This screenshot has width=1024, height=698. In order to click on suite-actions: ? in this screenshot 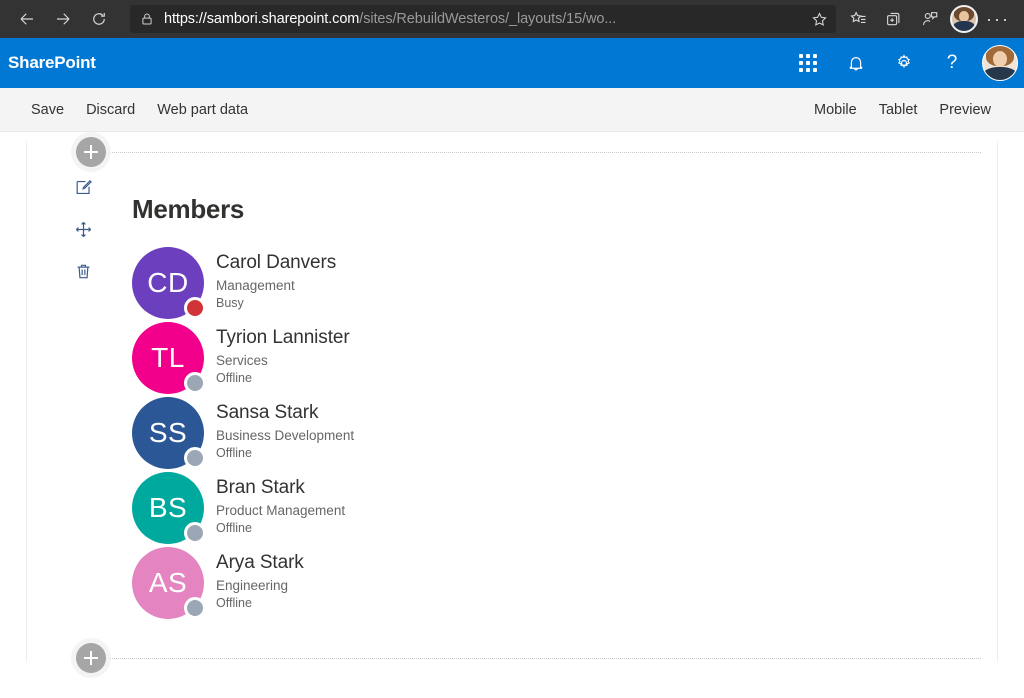, I will do `click(904, 63)`.